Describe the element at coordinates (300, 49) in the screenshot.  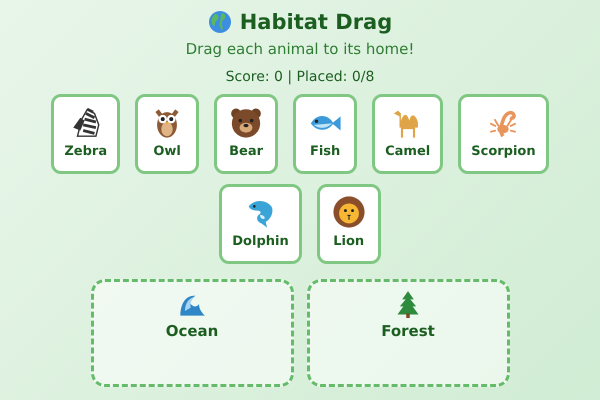
I see `instruction-text: Drag each animal to its home!` at that location.